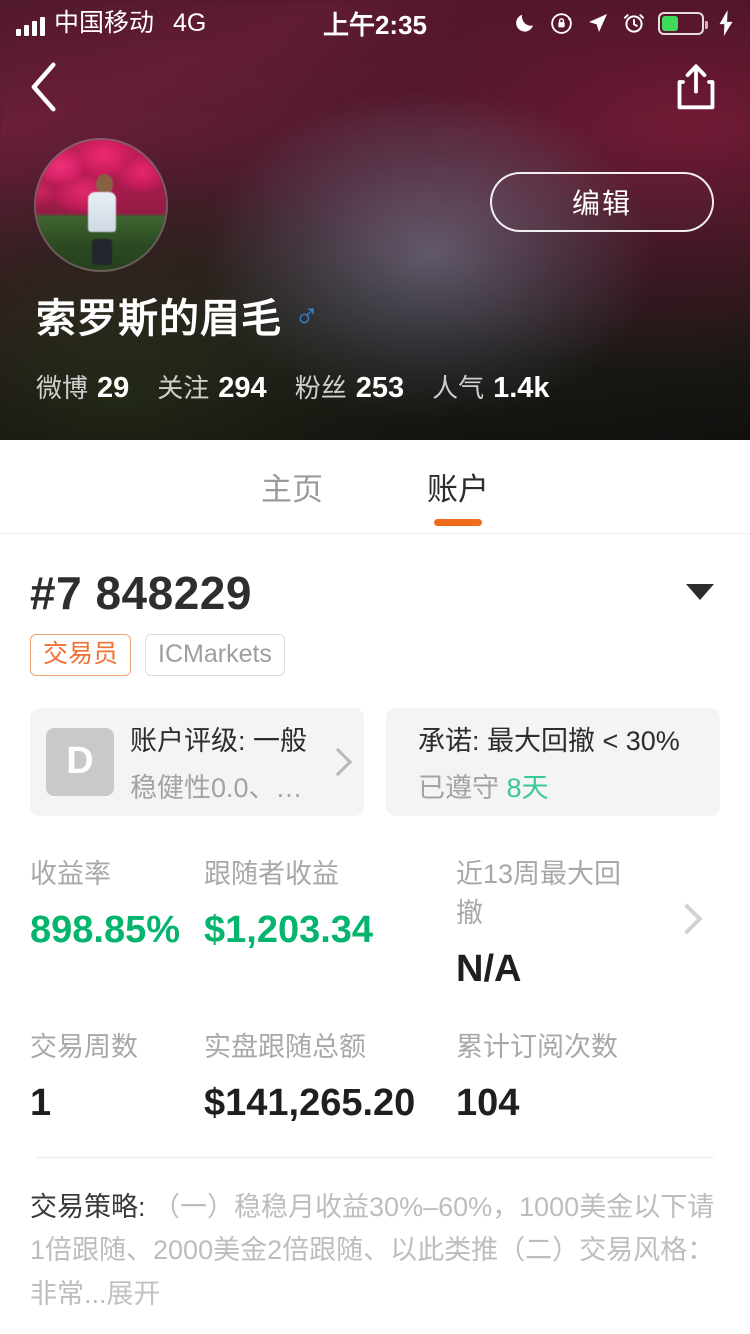  I want to click on metric-return-rate-value: 898.85%, so click(105, 929).